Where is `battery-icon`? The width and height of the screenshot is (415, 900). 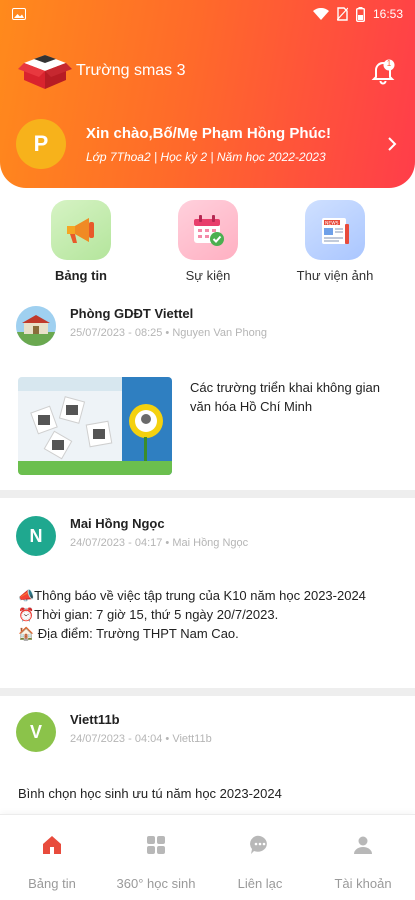 battery-icon is located at coordinates (360, 14).